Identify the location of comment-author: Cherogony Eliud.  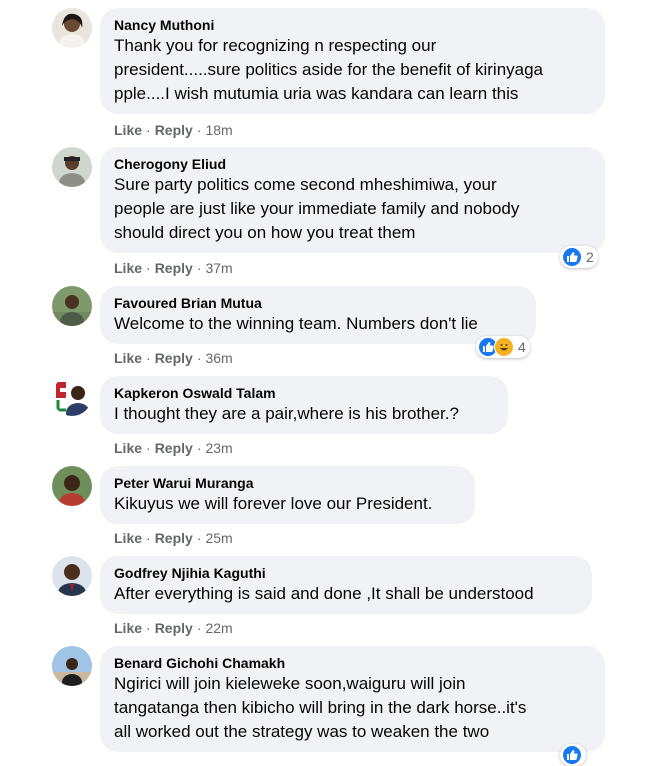
(352, 164).